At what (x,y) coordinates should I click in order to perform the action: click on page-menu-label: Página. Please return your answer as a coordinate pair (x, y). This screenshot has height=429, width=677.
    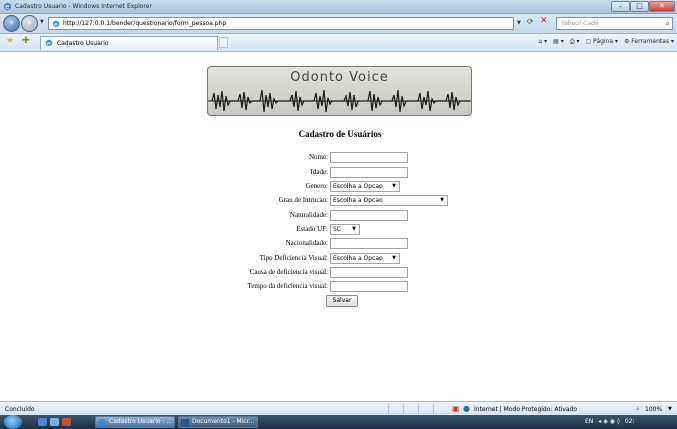
    Looking at the image, I should click on (603, 41).